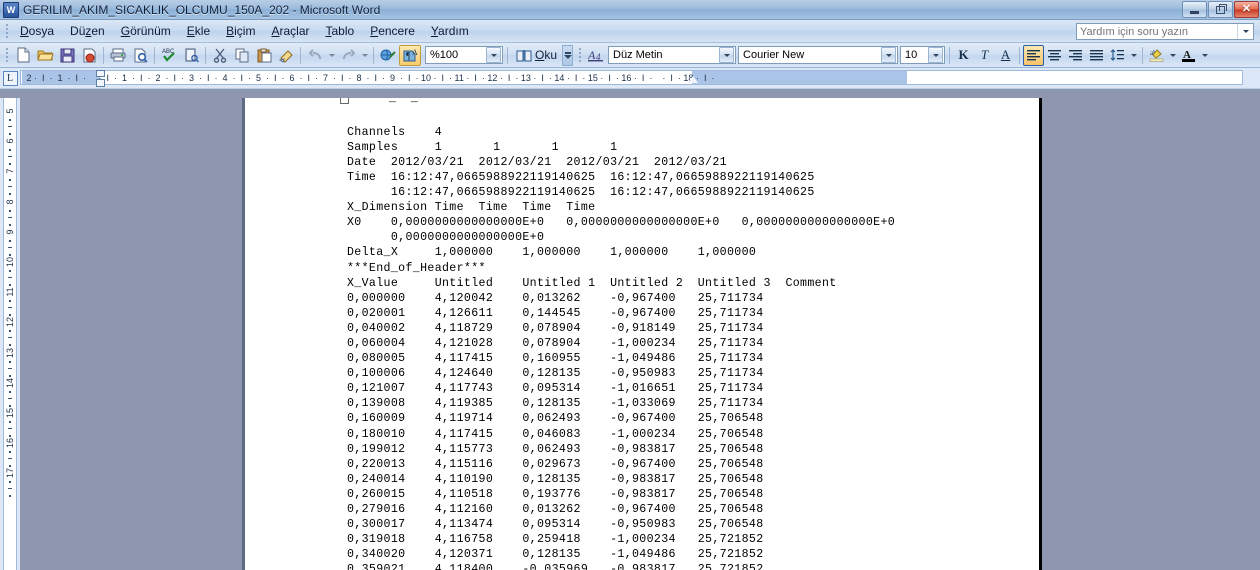  Describe the element at coordinates (1204, 55) in the screenshot. I see `font-color-dropdown-icon` at that location.